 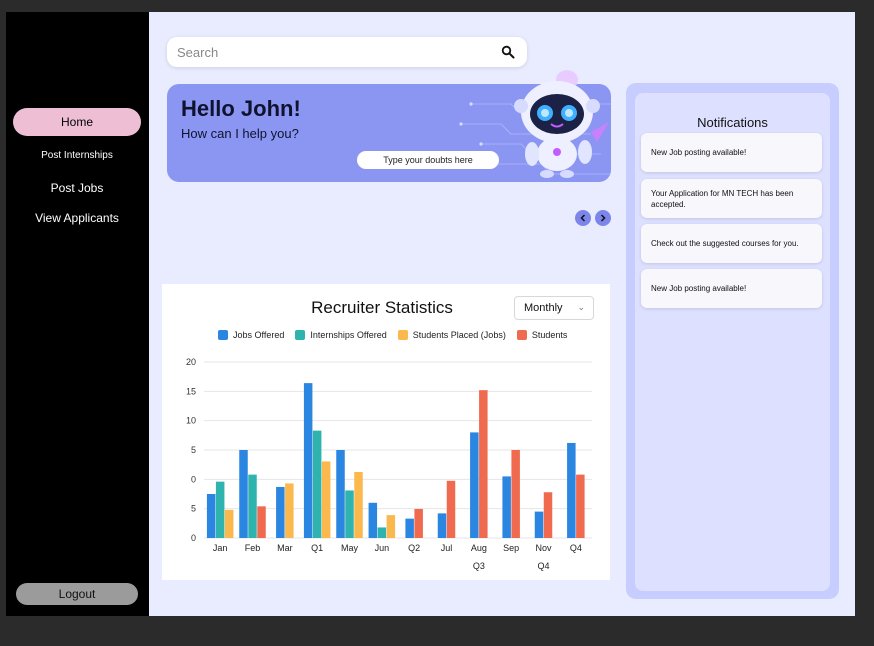 What do you see at coordinates (350, 548) in the screenshot?
I see `x-tick-label: May` at bounding box center [350, 548].